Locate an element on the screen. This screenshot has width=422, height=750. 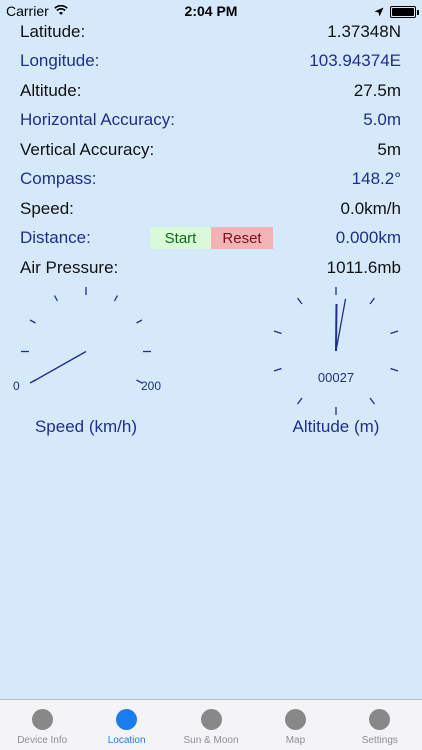
longitude-row: Longitude: 103.94374E is located at coordinates (210, 61).